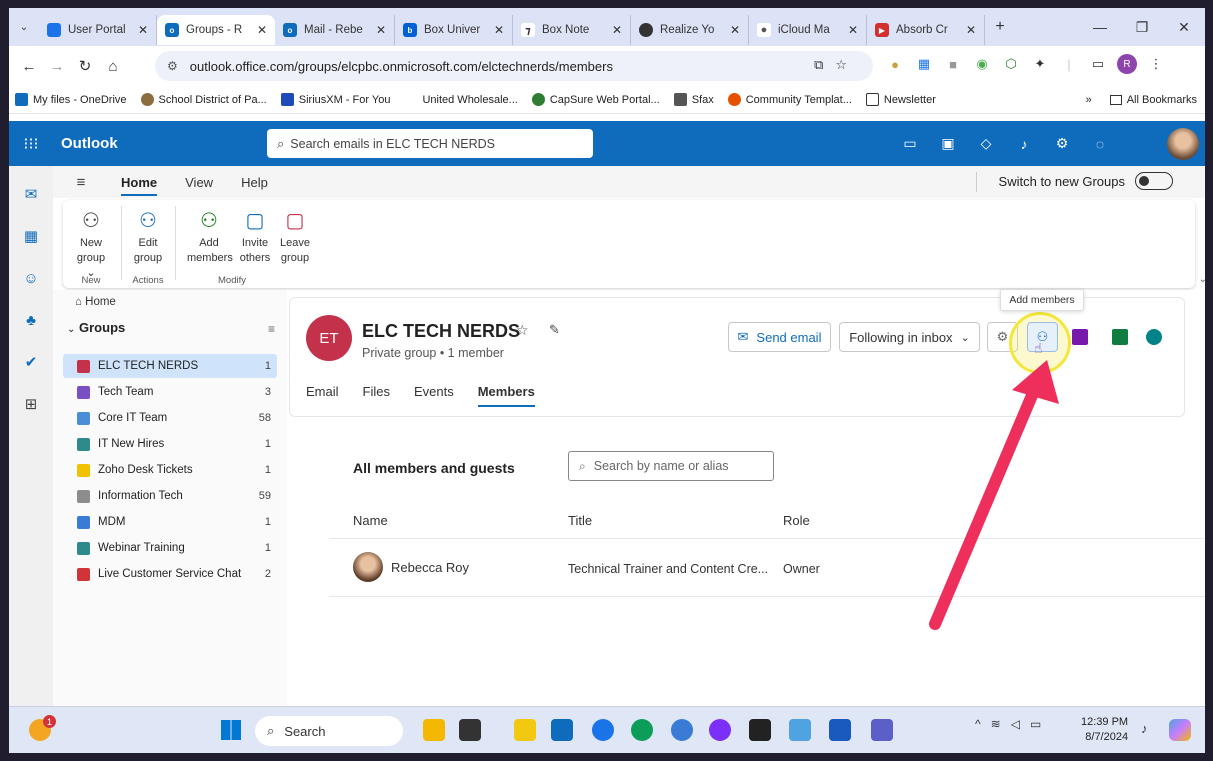 This screenshot has height=761, width=1213. Describe the element at coordinates (1154, 337) in the screenshot. I see `sharepoint-icon` at that location.